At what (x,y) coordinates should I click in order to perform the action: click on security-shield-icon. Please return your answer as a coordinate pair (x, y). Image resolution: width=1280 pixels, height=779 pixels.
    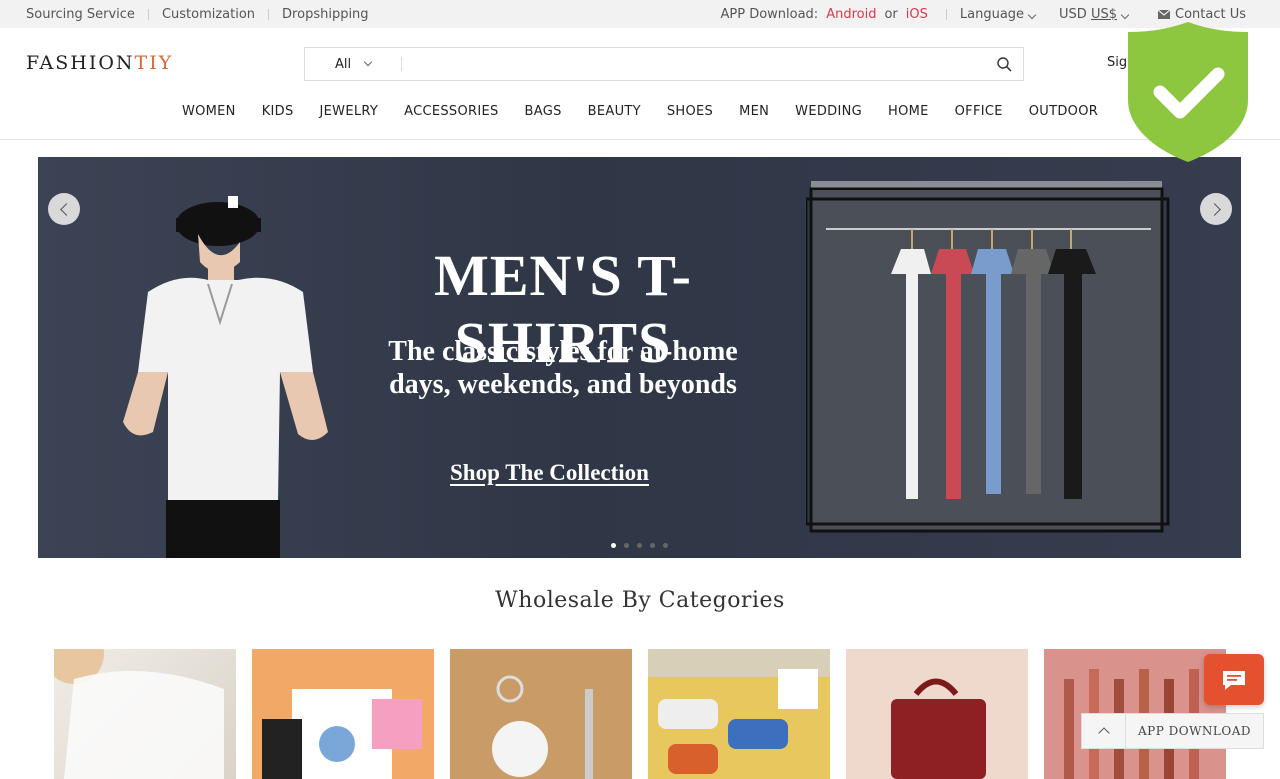
    Looking at the image, I should click on (1188, 92).